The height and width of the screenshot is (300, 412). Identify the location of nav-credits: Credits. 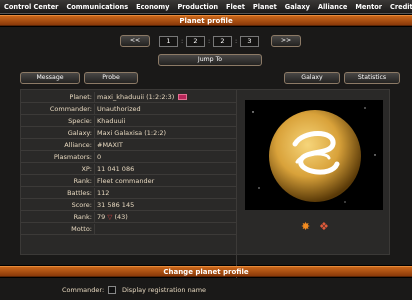
(399, 7).